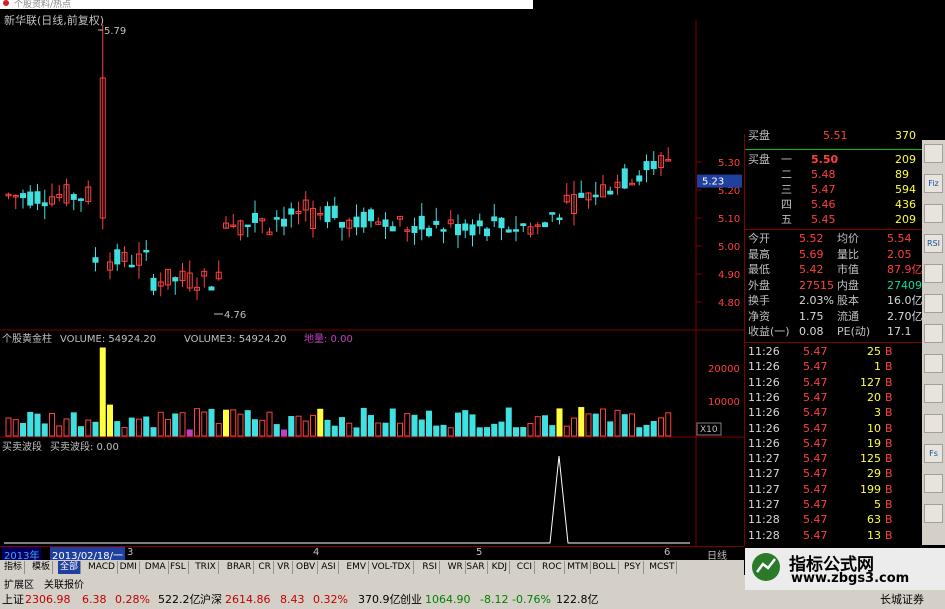  I want to click on buy-level-vol: 209, so click(905, 219).